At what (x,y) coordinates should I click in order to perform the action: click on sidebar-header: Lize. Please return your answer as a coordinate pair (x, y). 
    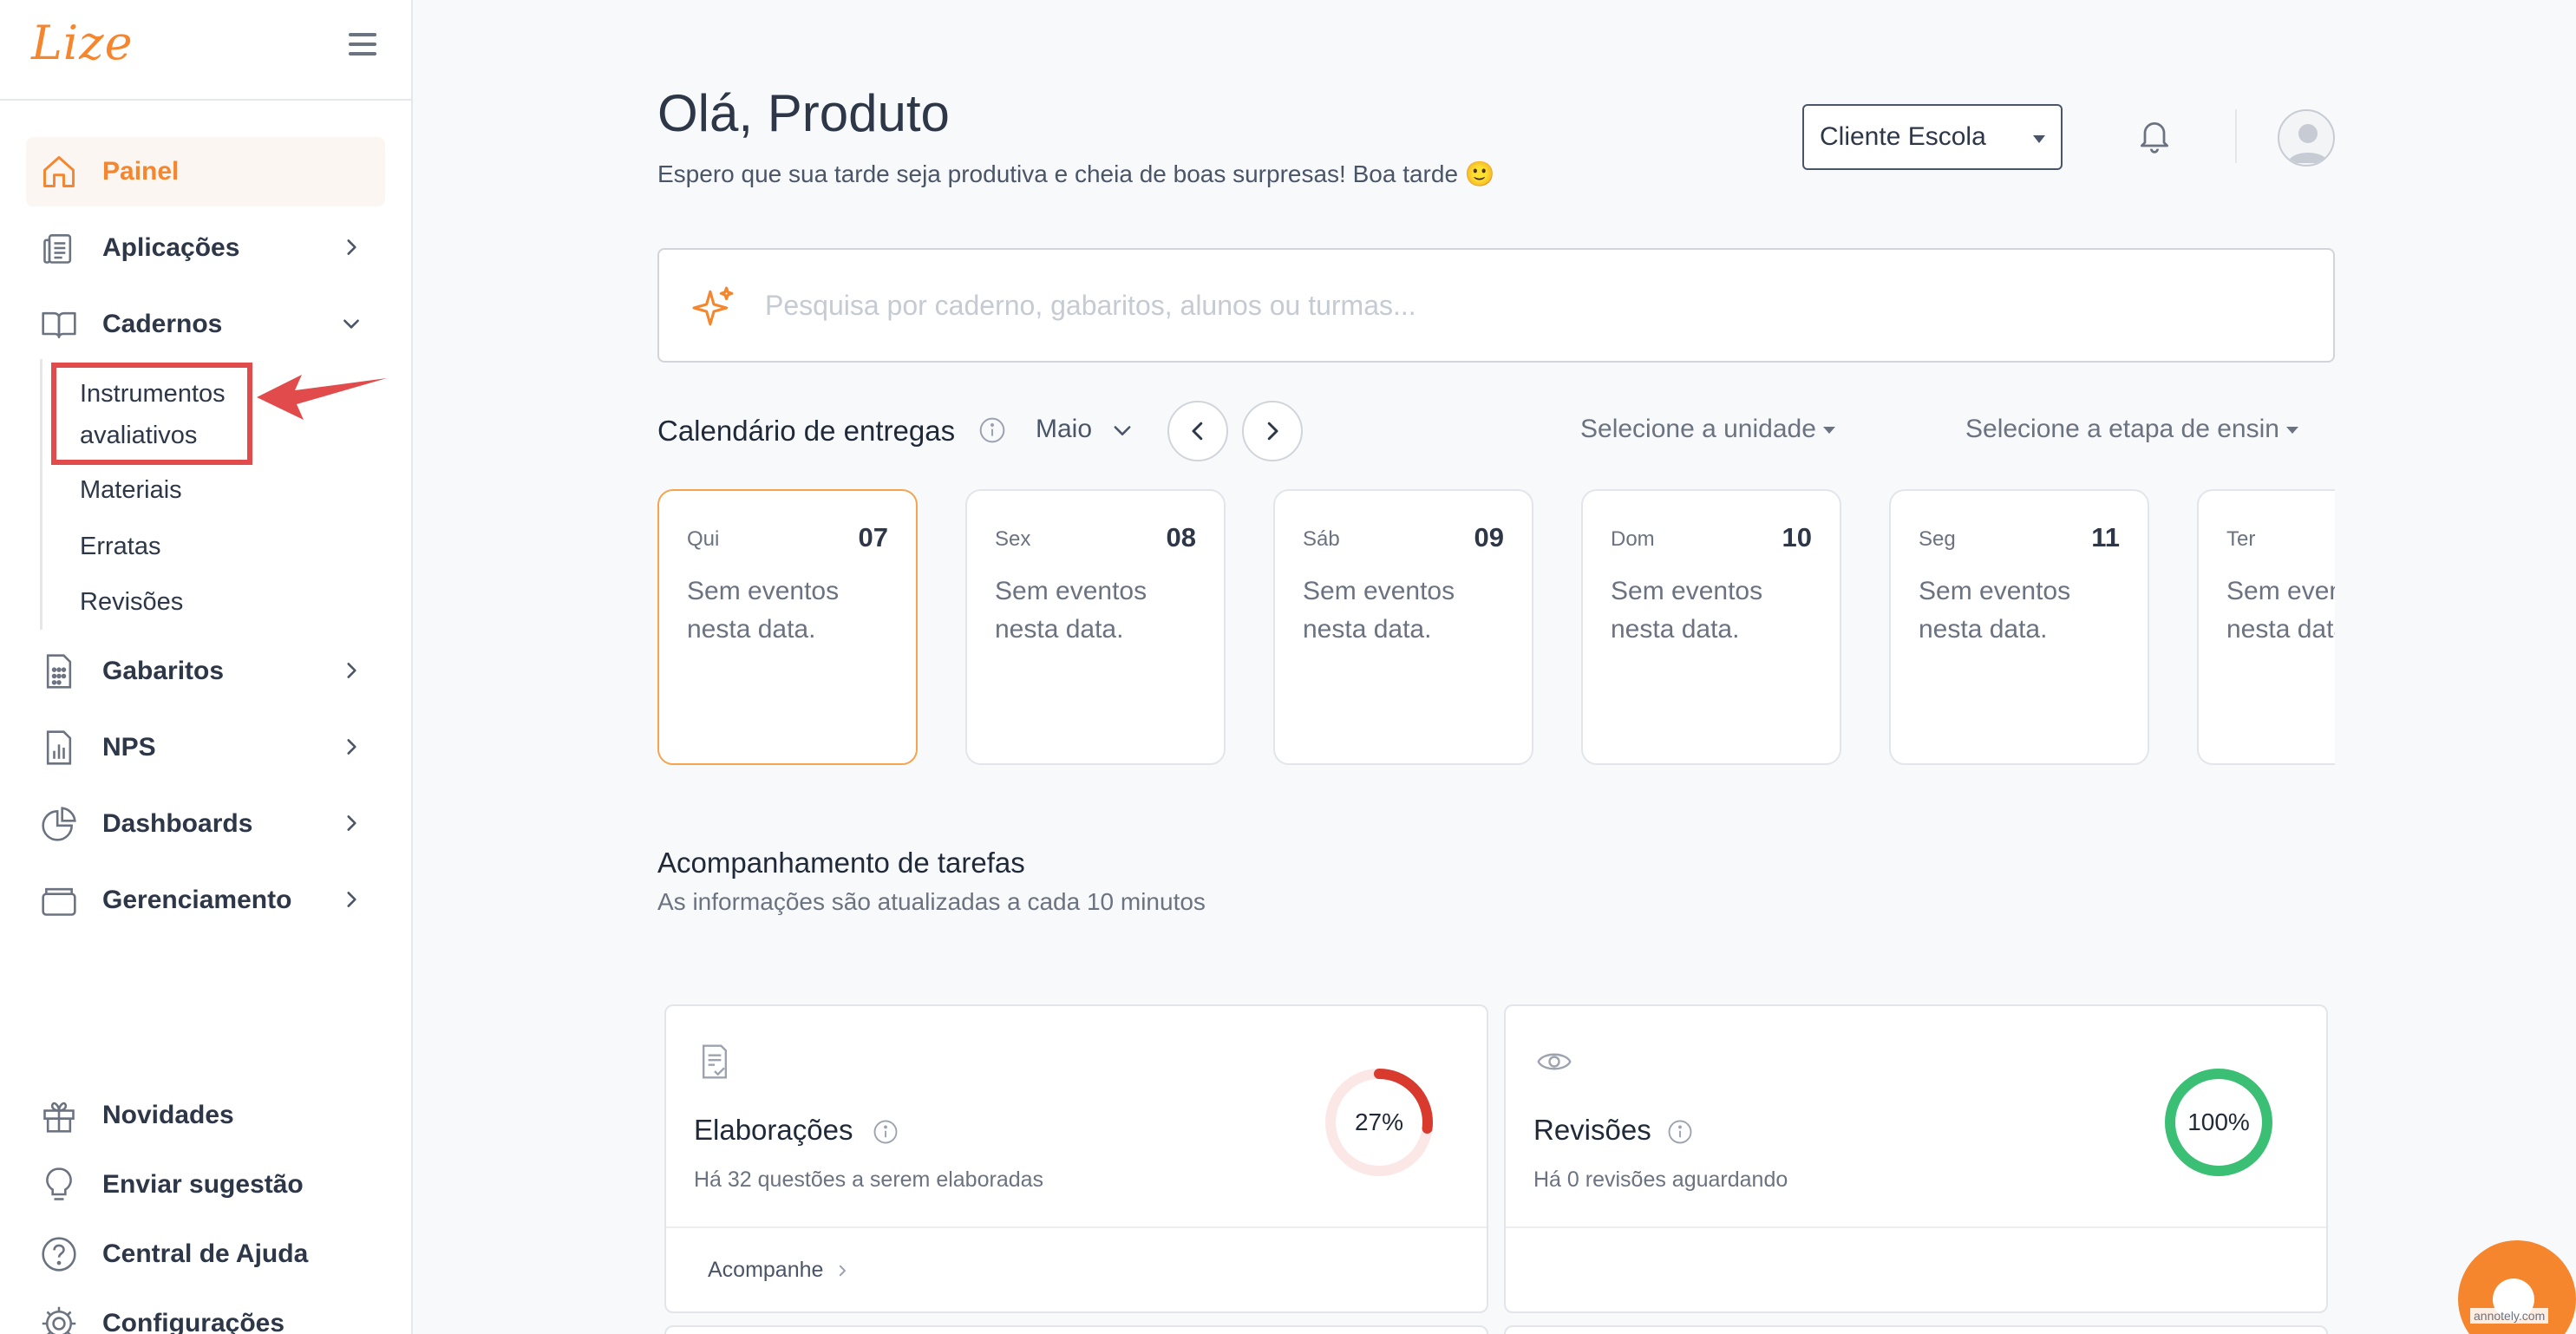
    Looking at the image, I should click on (205, 50).